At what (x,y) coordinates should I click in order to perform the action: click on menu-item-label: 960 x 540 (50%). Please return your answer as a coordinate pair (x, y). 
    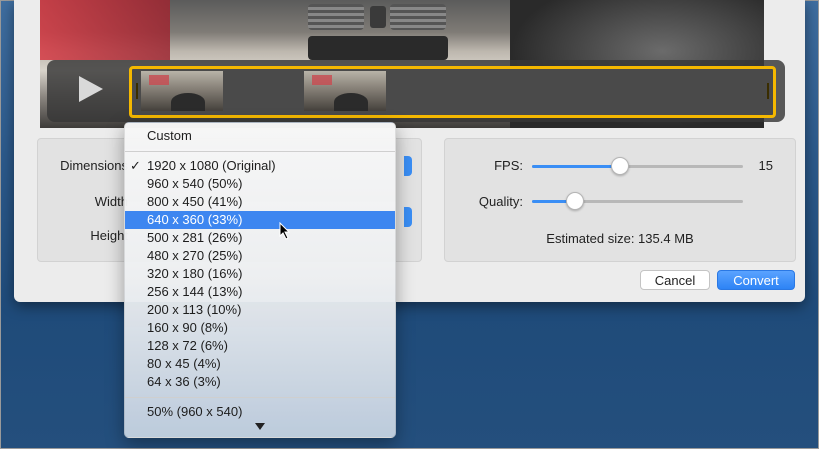
    Looking at the image, I should click on (195, 183).